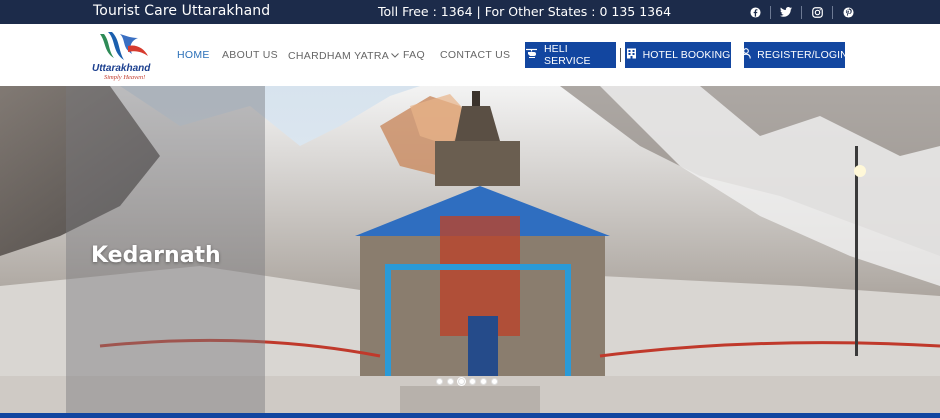 The width and height of the screenshot is (940, 418). Describe the element at coordinates (395, 55) in the screenshot. I see `chevron-down-icon` at that location.